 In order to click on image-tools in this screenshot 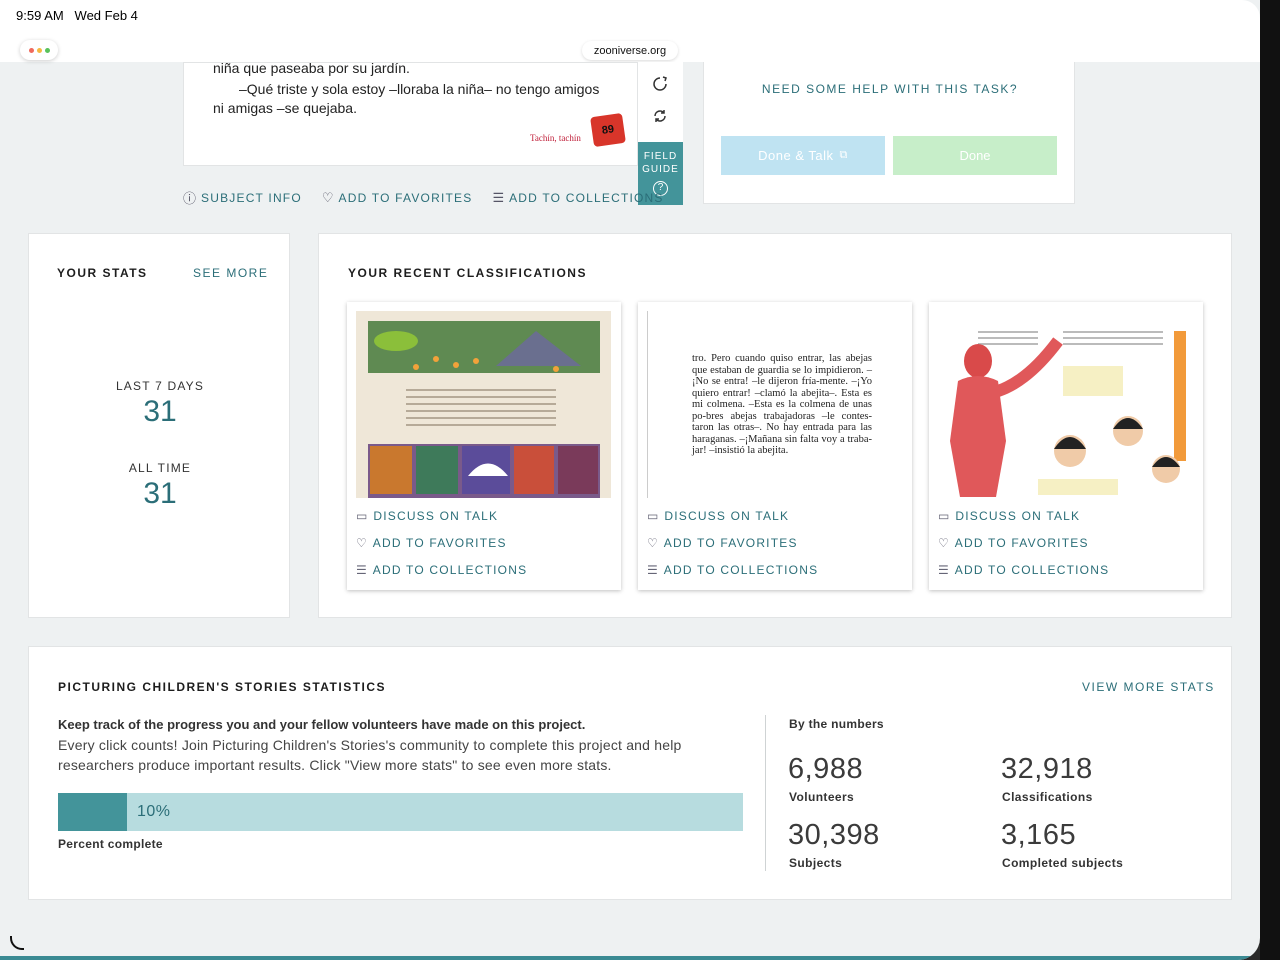, I will do `click(660, 102)`.